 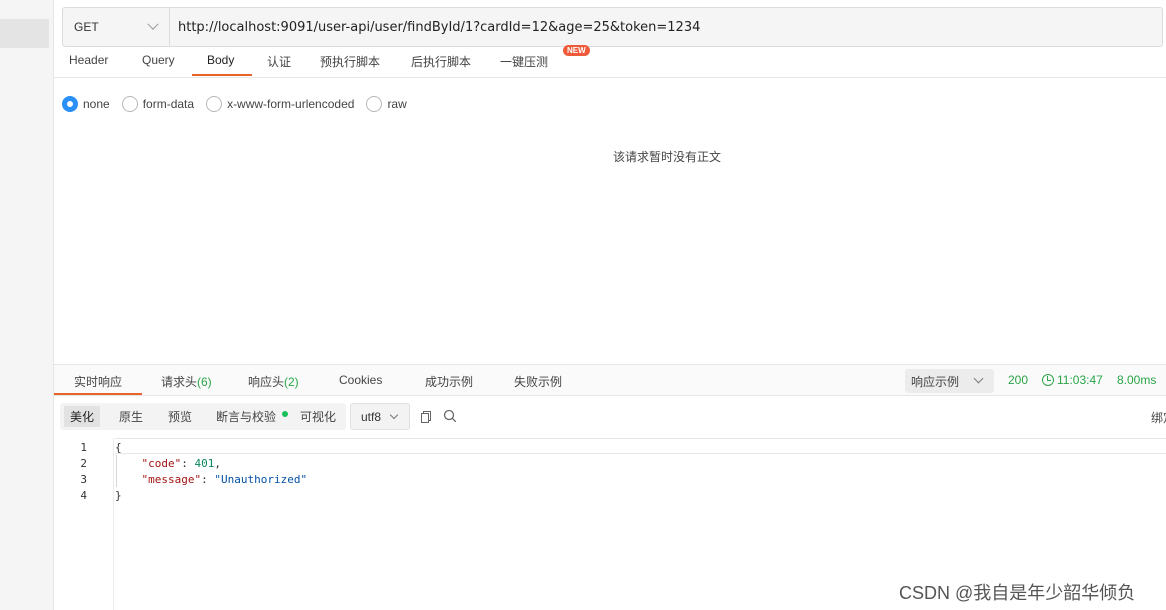 I want to click on json-value: "Unauthorized", so click(x=261, y=479).